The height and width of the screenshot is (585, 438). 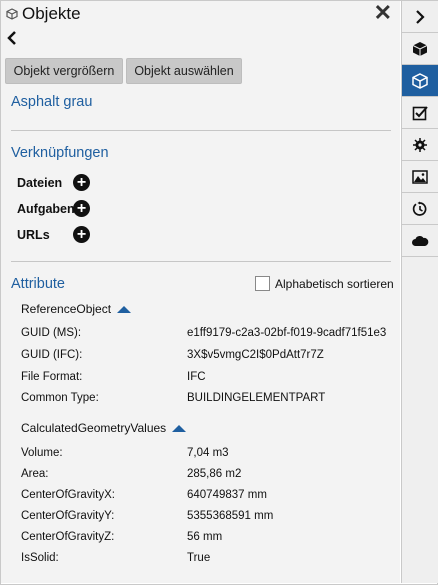 What do you see at coordinates (60, 153) in the screenshot?
I see `links-heading: Verknüpfungen` at bounding box center [60, 153].